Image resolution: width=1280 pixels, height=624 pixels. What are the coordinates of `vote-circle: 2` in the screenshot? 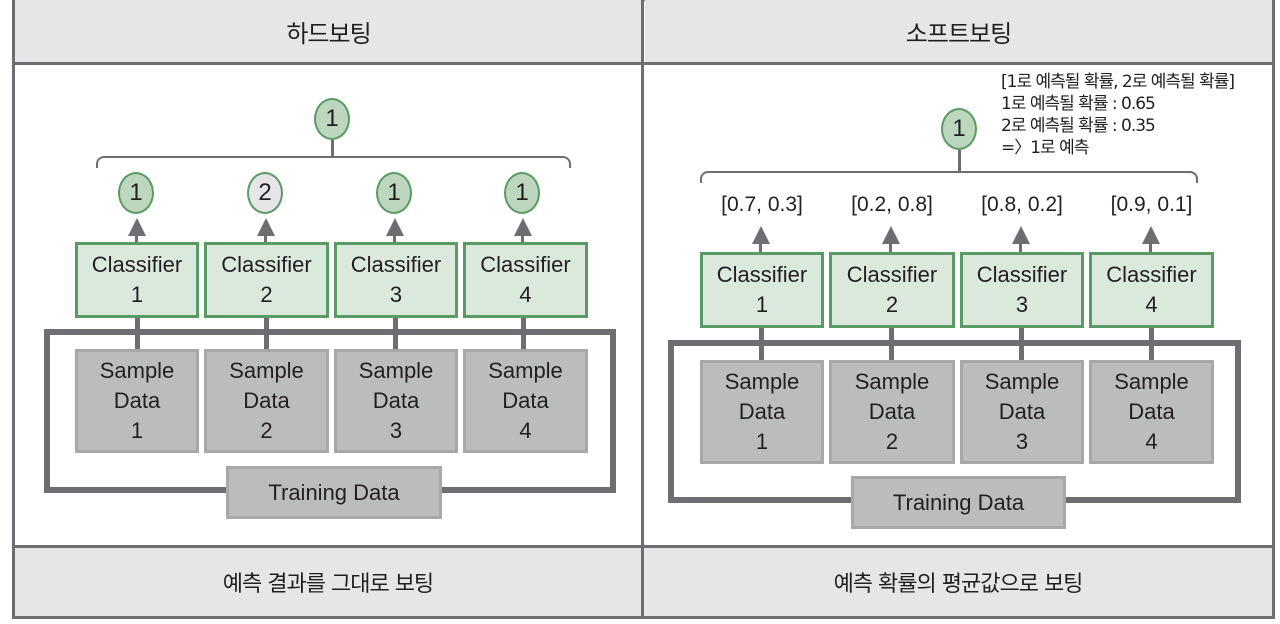 It's located at (265, 193).